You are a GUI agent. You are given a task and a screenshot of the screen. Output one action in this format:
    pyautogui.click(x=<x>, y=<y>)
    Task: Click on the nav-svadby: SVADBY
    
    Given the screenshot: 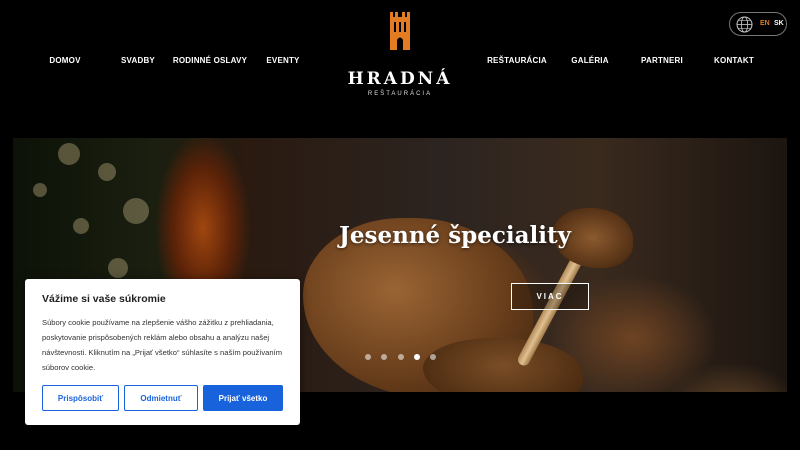 What is the action you would take?
    pyautogui.click(x=138, y=60)
    